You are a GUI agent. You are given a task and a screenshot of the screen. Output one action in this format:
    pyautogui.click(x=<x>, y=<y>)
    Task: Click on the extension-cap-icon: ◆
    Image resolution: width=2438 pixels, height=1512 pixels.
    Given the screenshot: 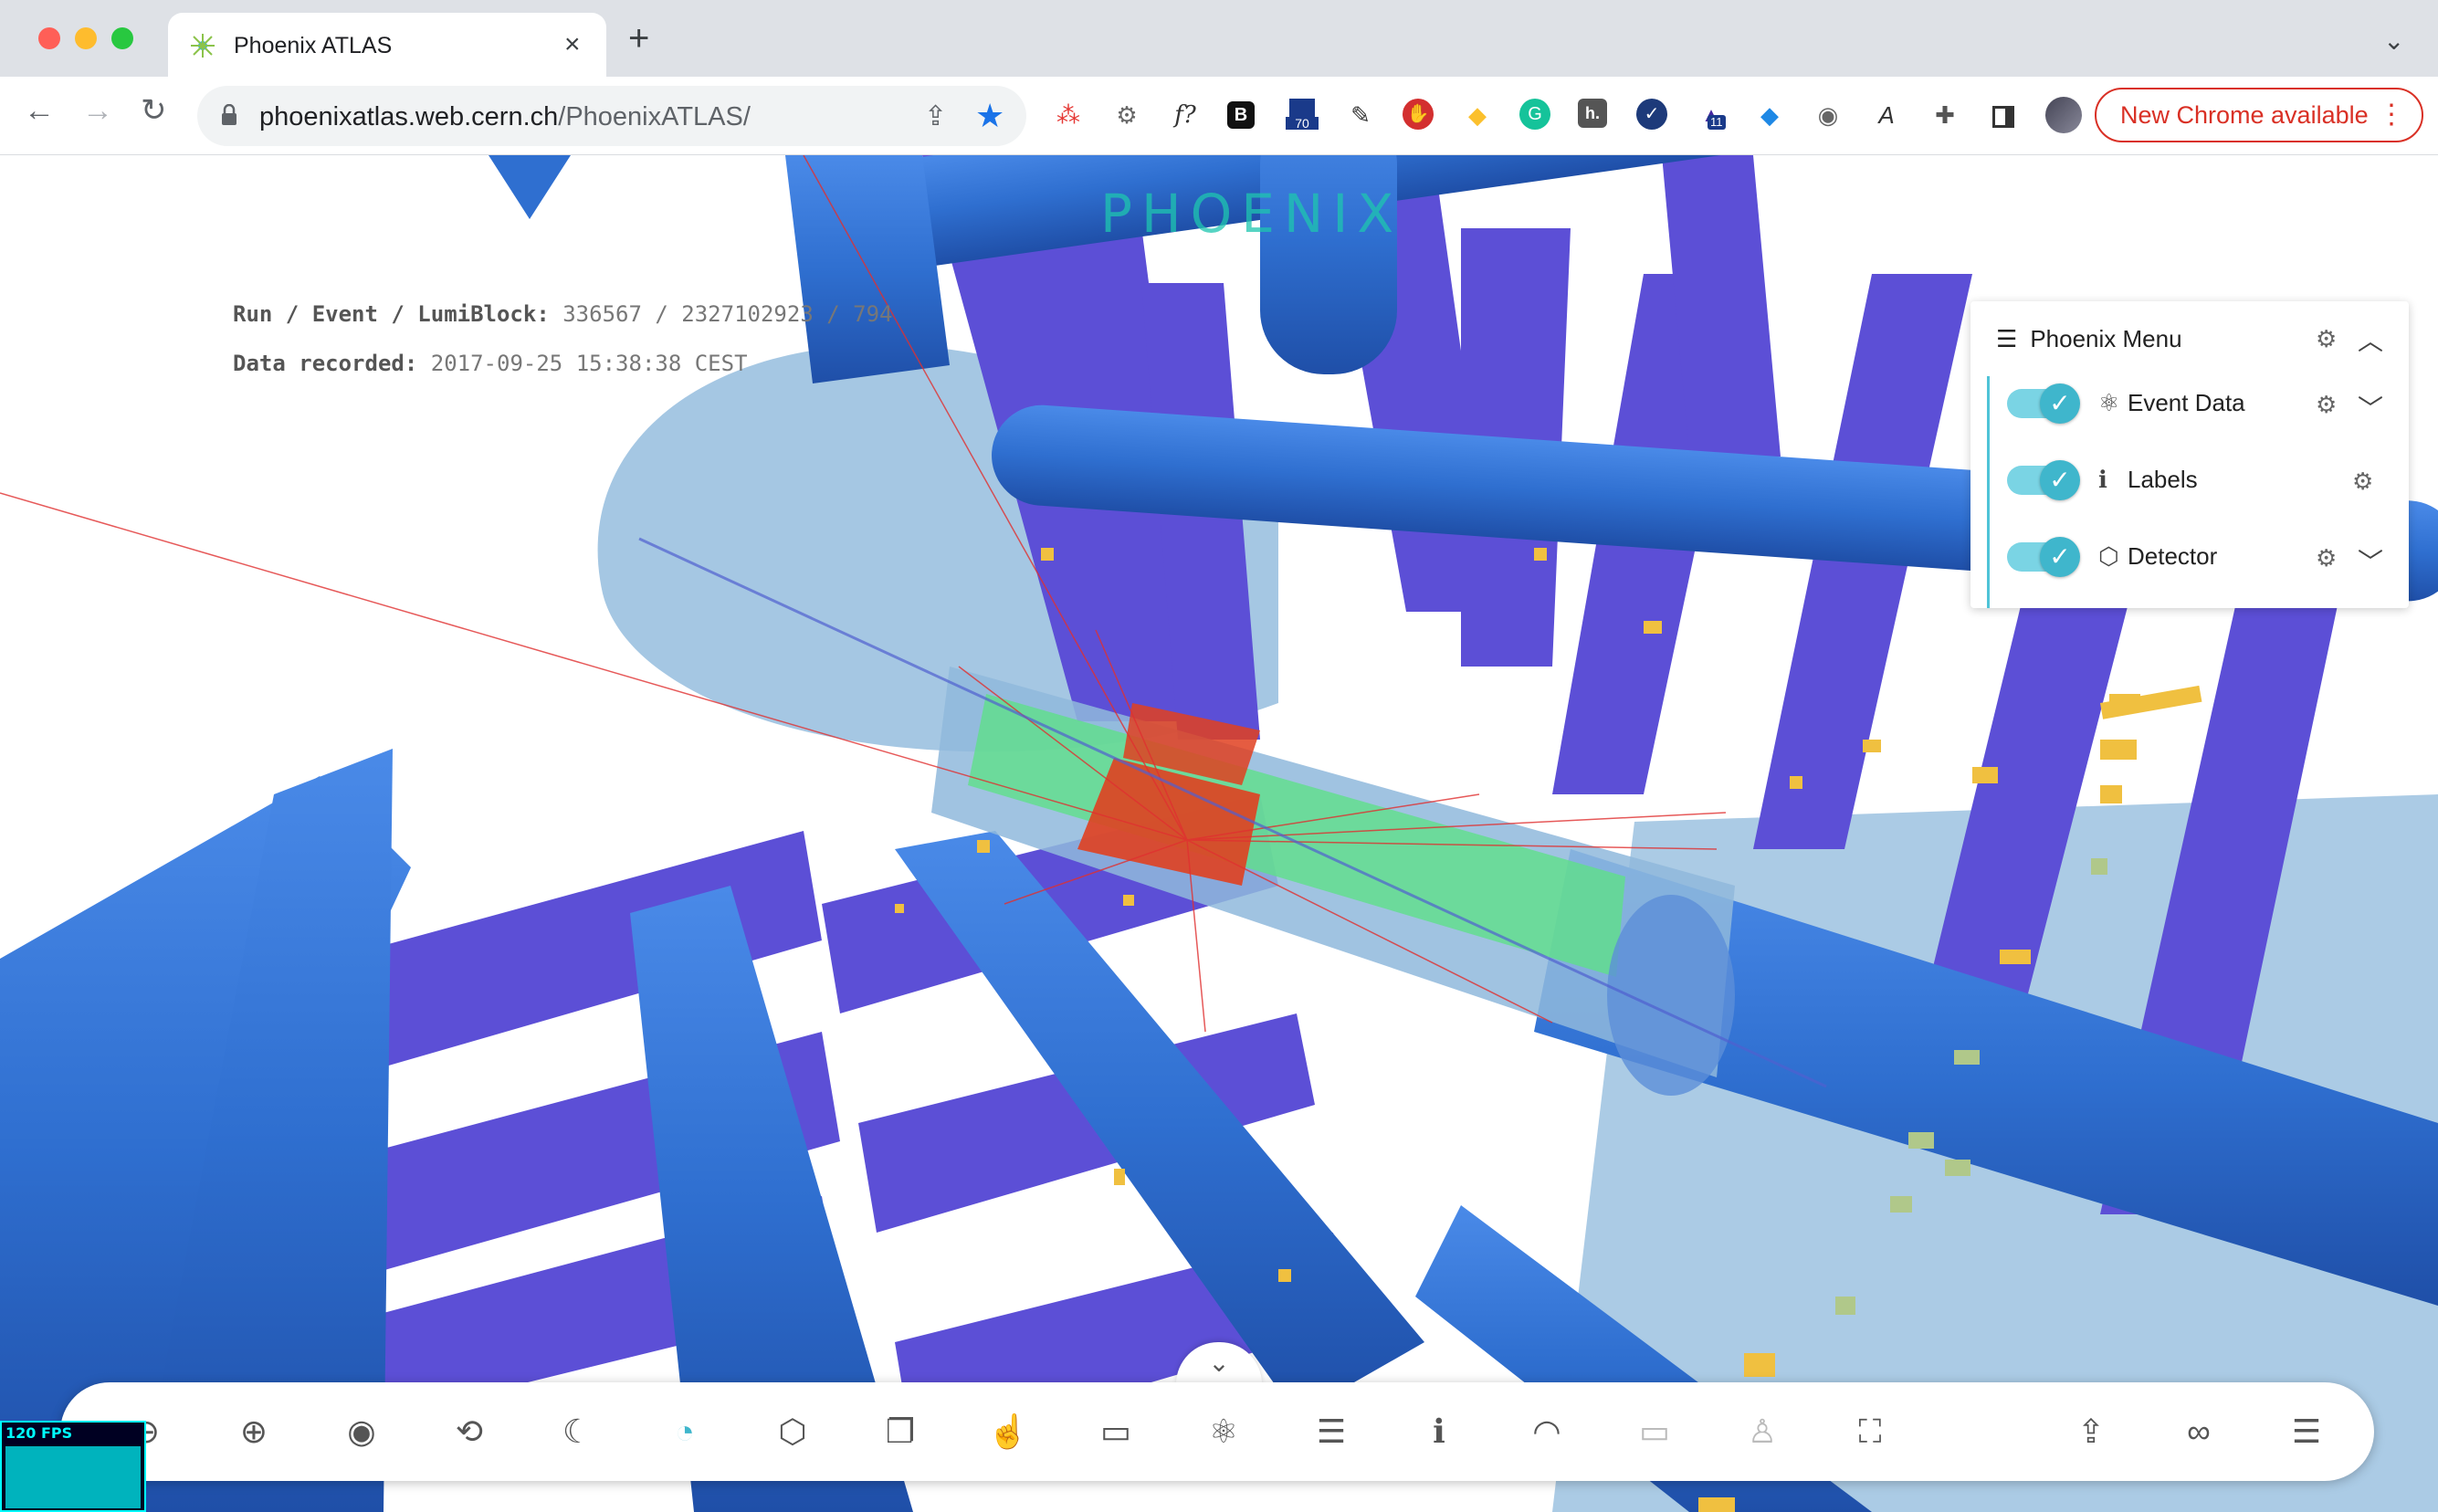 What is the action you would take?
    pyautogui.click(x=1769, y=115)
    